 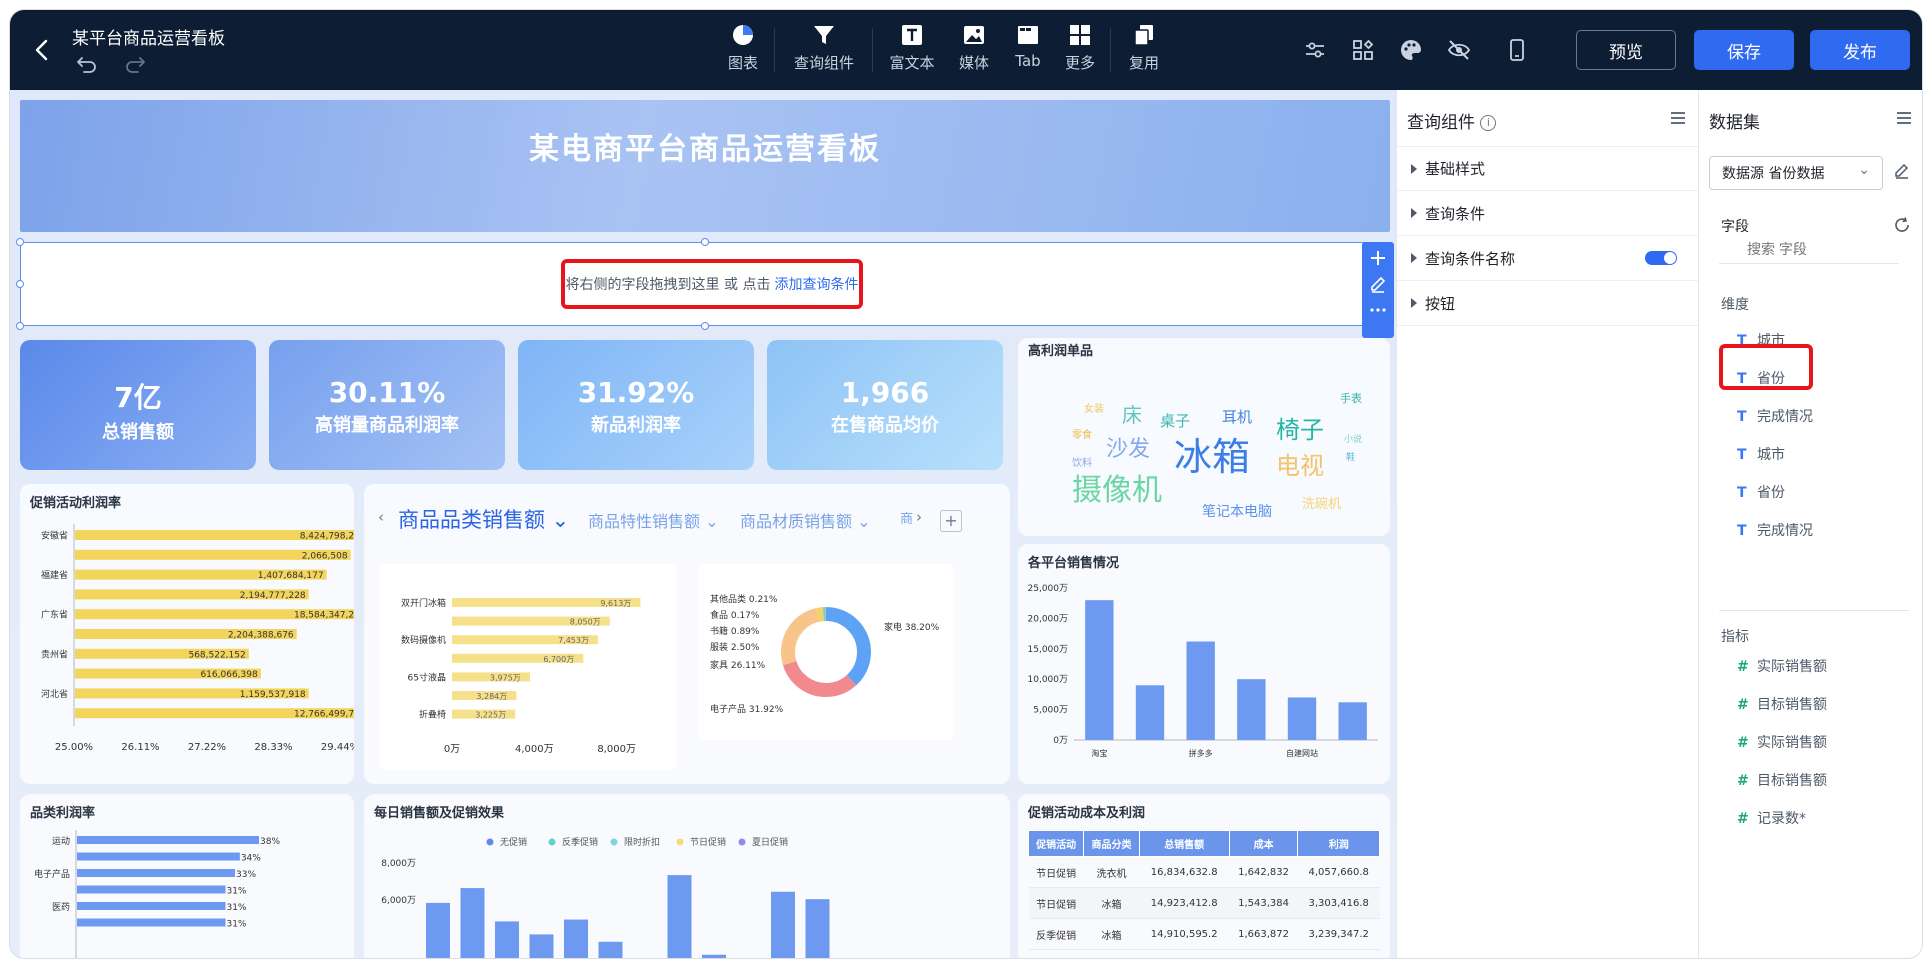 I want to click on section-label: 查询条件名称, so click(x=1470, y=258).